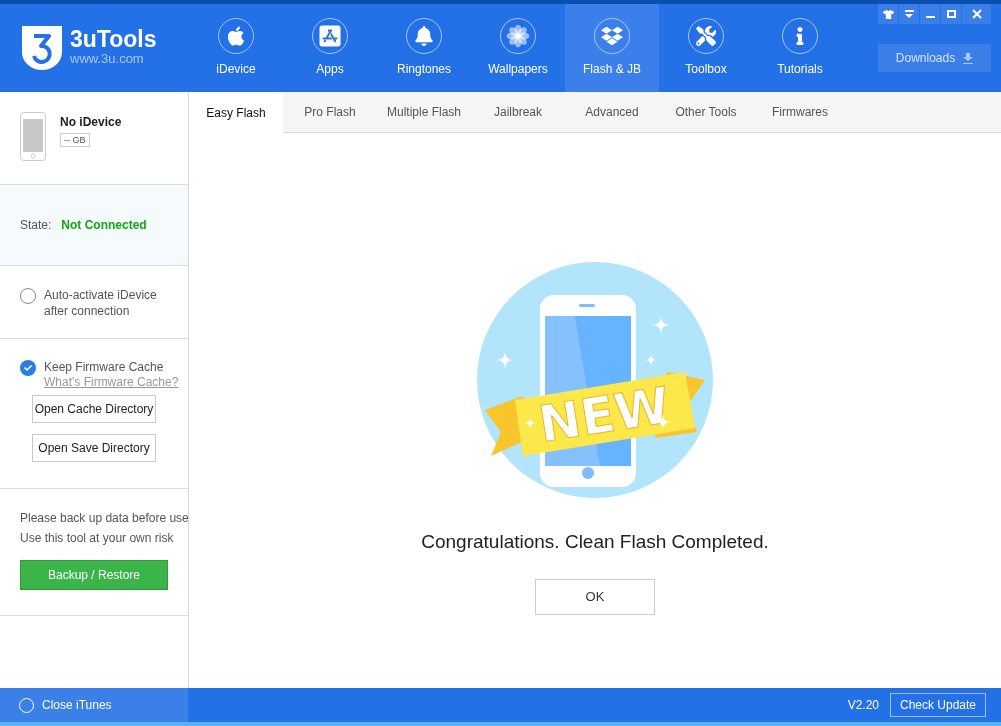 This screenshot has height=726, width=1001. Describe the element at coordinates (976, 14) in the screenshot. I see `close-icon` at that location.